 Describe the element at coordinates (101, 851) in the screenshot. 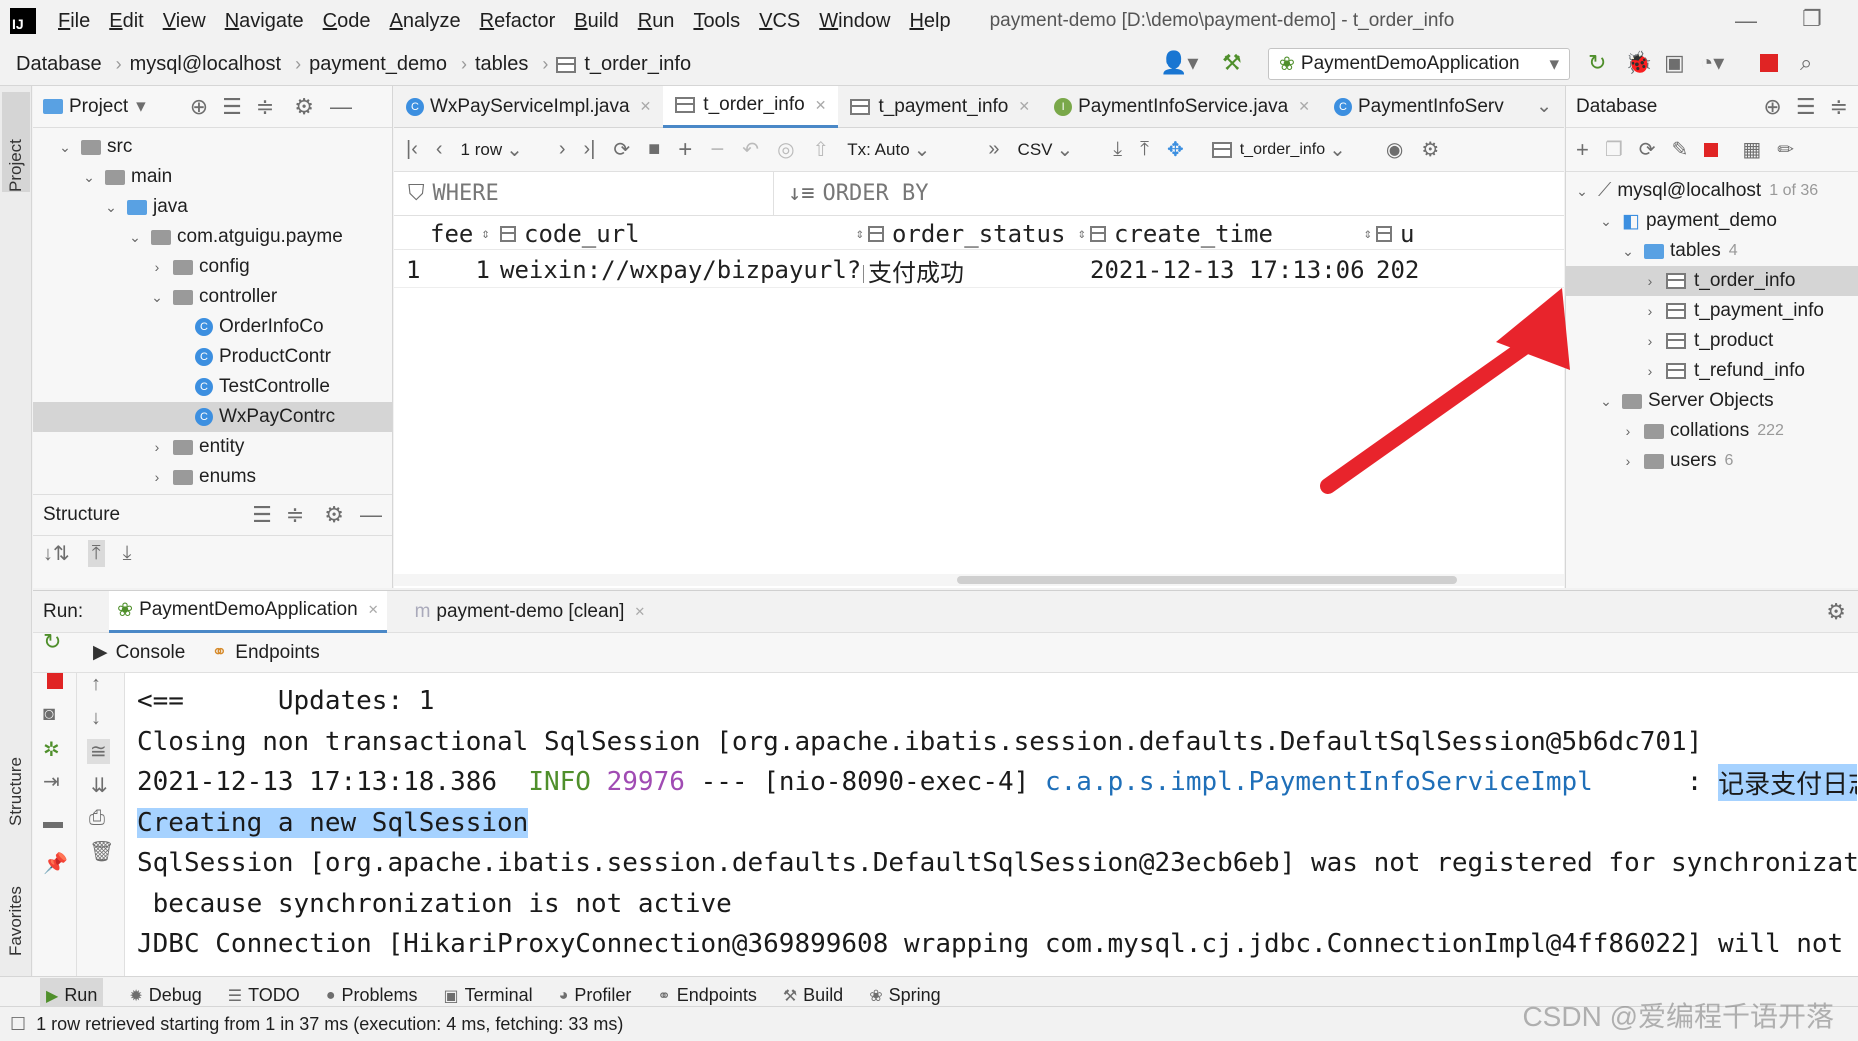

I see `trash-icon: 🗑` at that location.